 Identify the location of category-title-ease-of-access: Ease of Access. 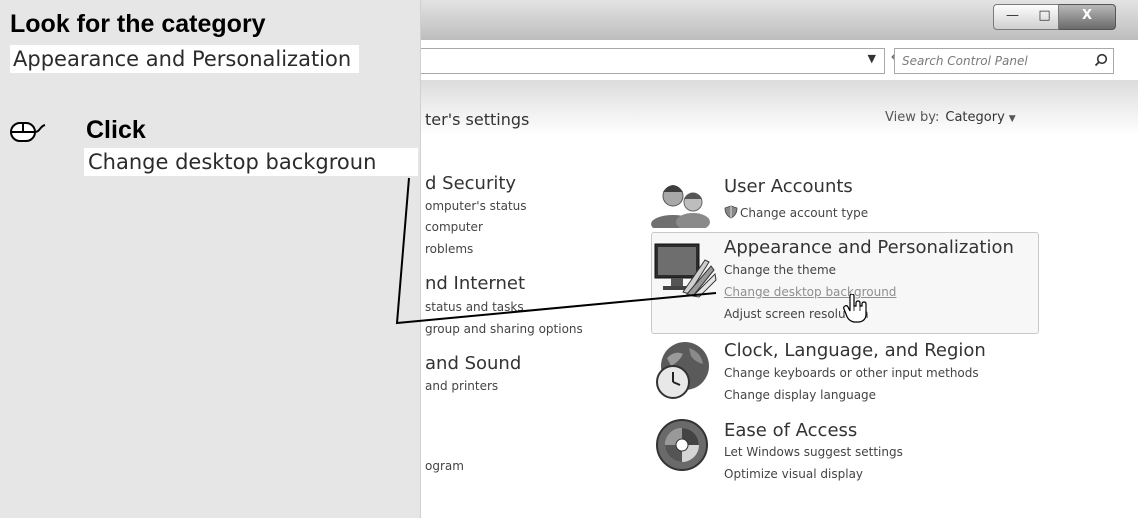
(790, 430).